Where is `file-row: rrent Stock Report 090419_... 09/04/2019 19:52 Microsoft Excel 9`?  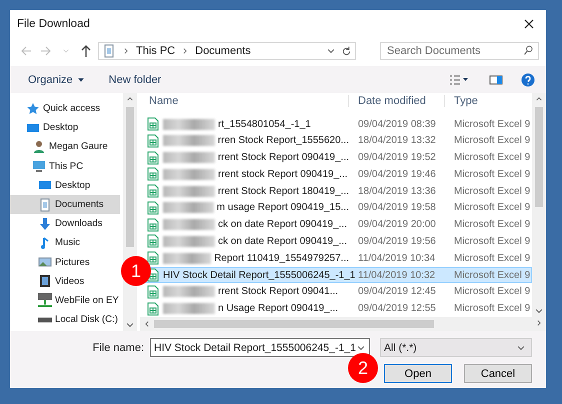
file-row: rrent Stock Report 090419_... 09/04/2019 19:52 Microsoft Excel 9 is located at coordinates (336, 157).